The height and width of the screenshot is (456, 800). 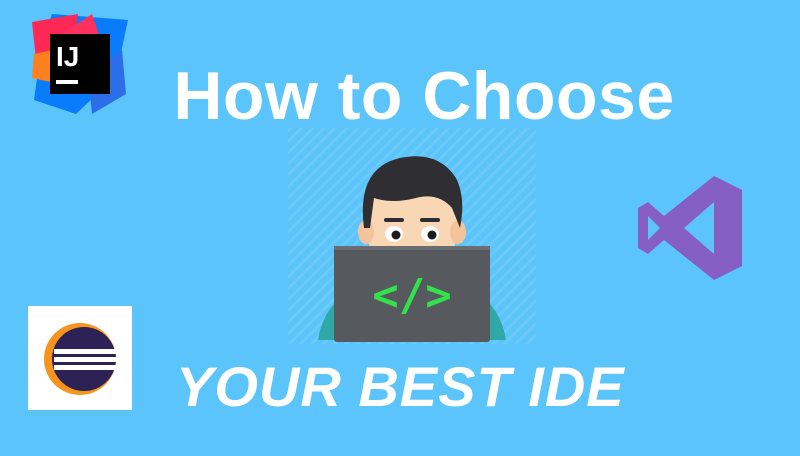 What do you see at coordinates (67, 56) in the screenshot?
I see `intellij-logo-text: IJ` at bounding box center [67, 56].